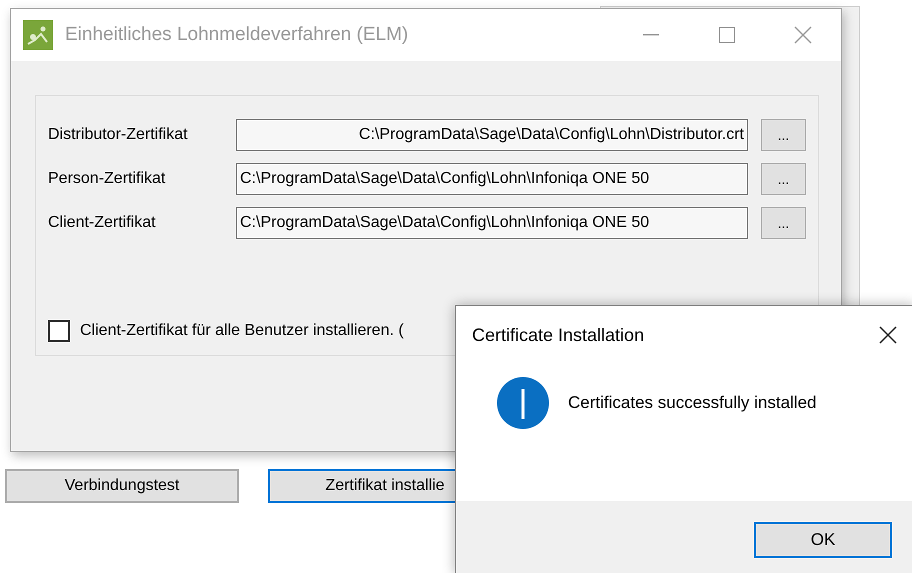 This screenshot has width=912, height=573. I want to click on field-label: Person-Zertifikat, so click(107, 179).